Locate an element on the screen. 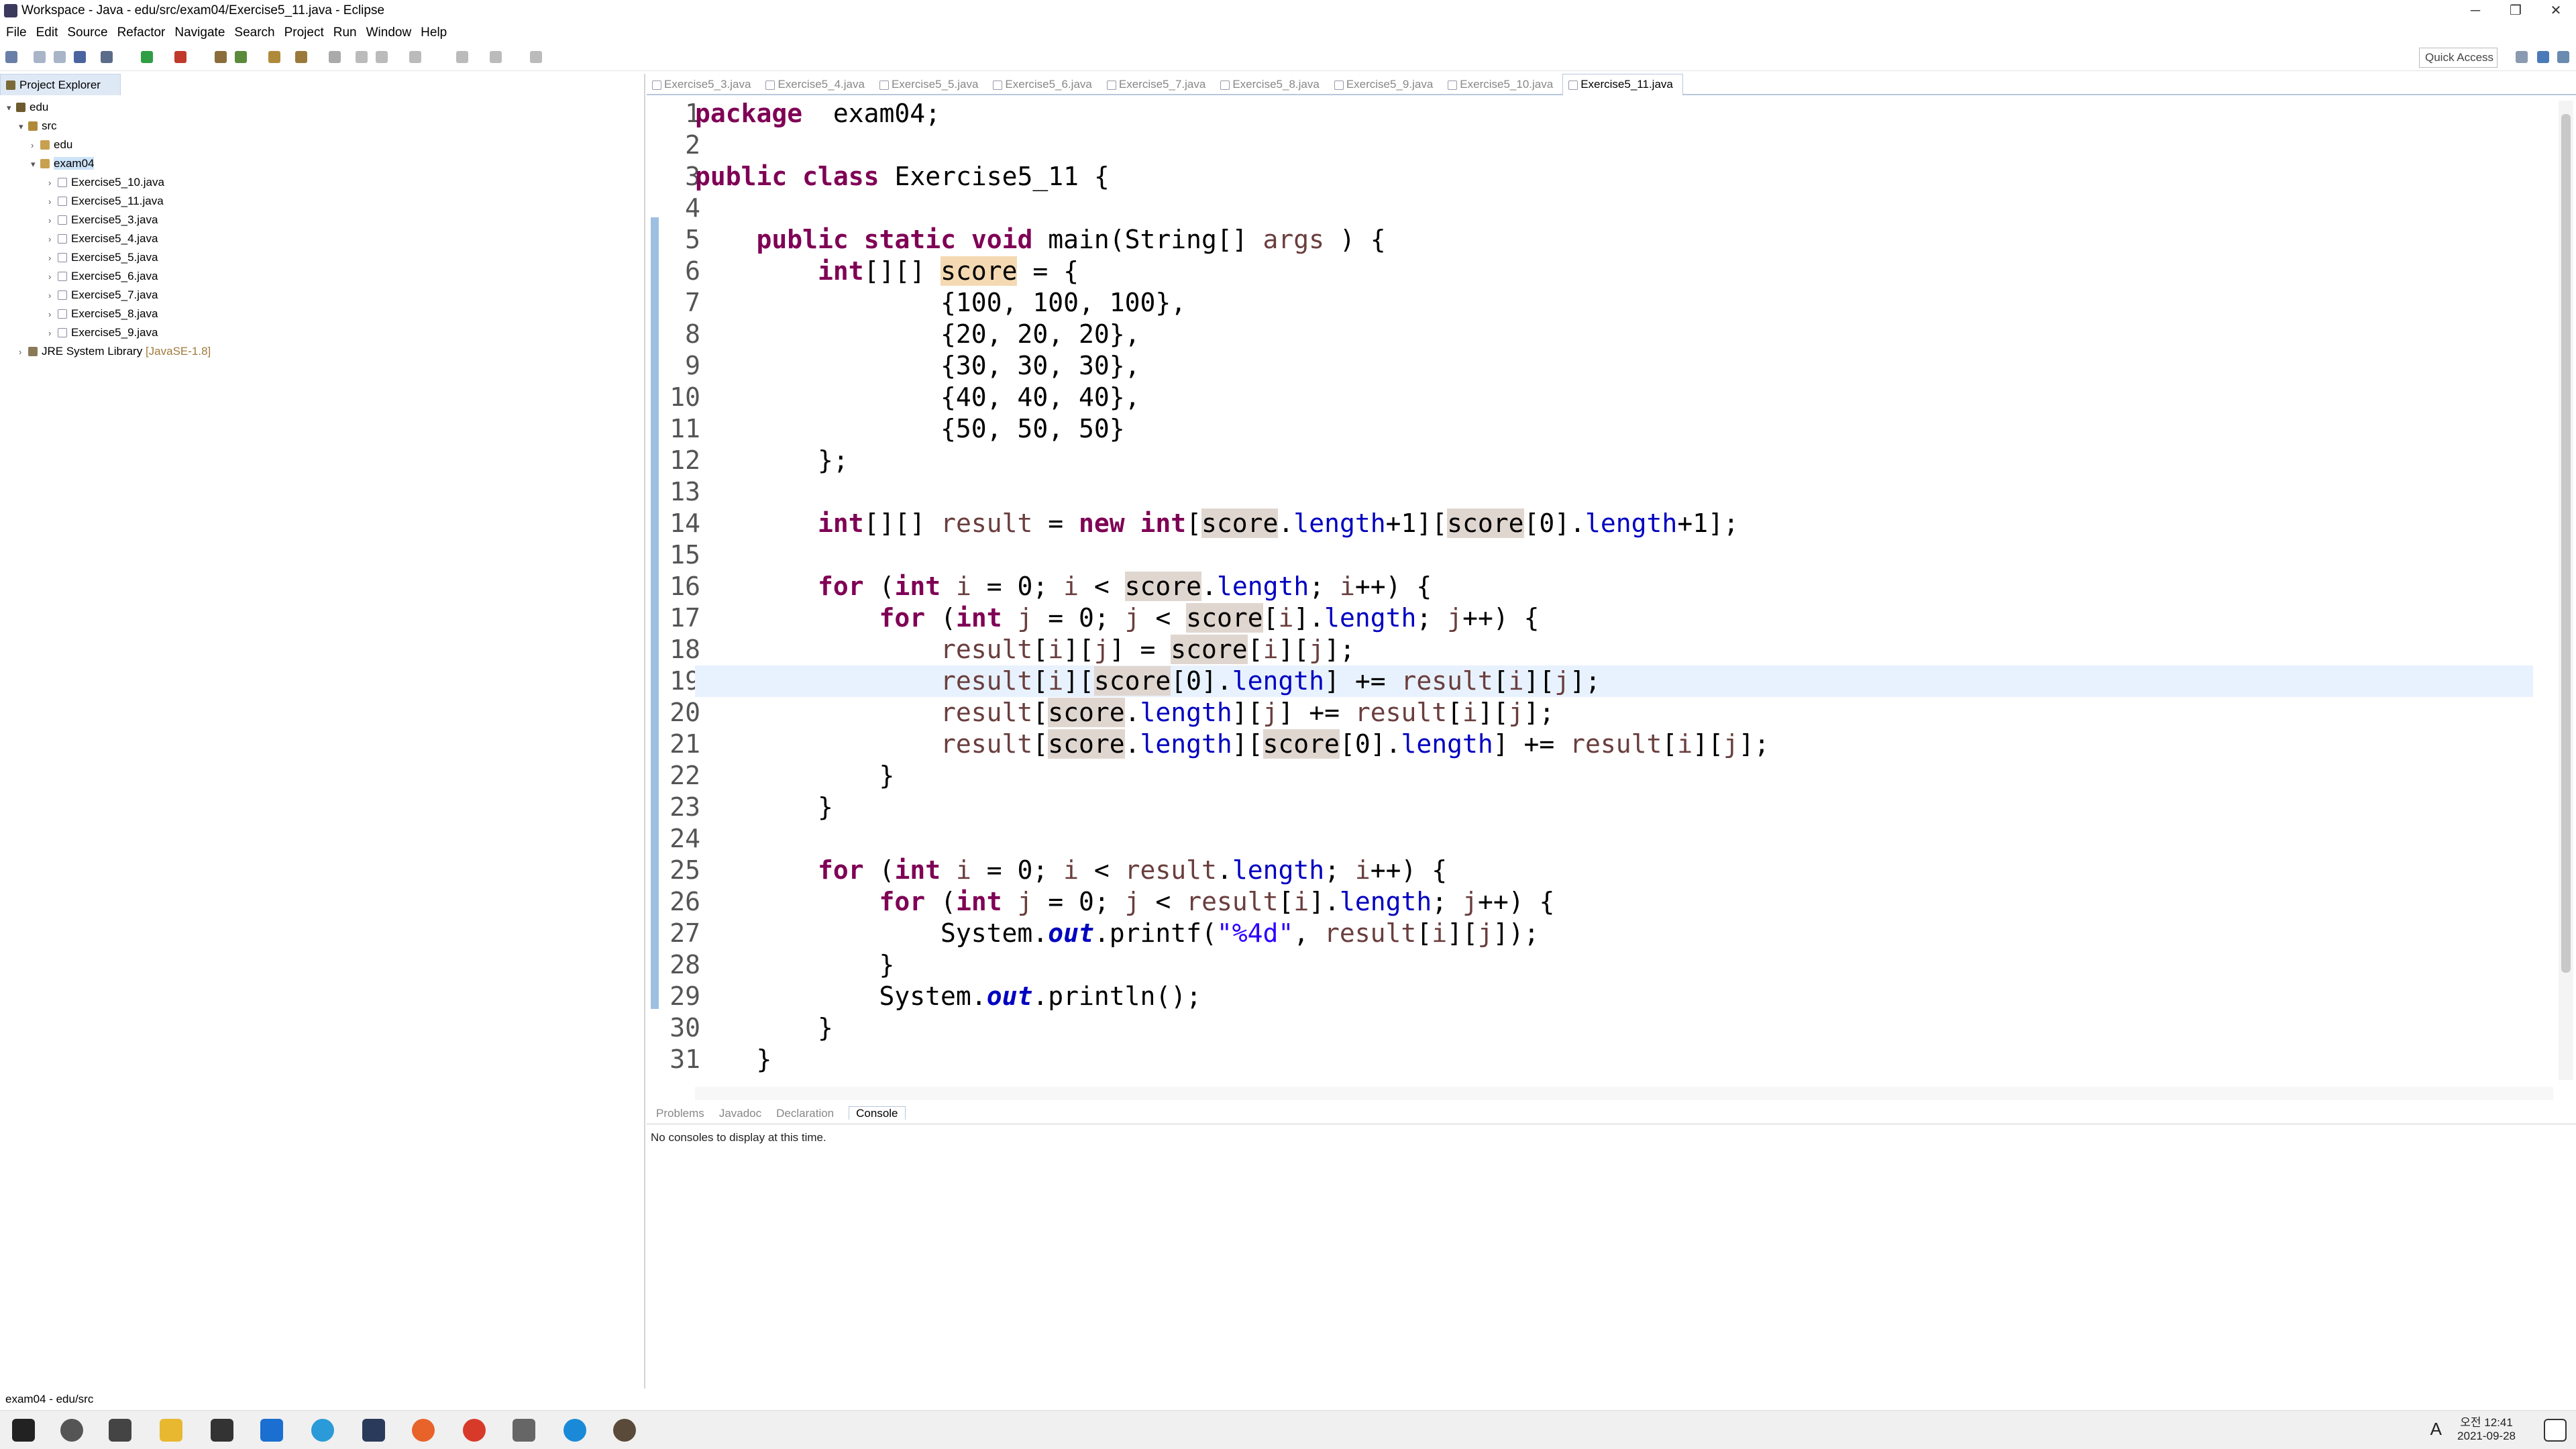  new-java-project-icon is located at coordinates (221, 57).